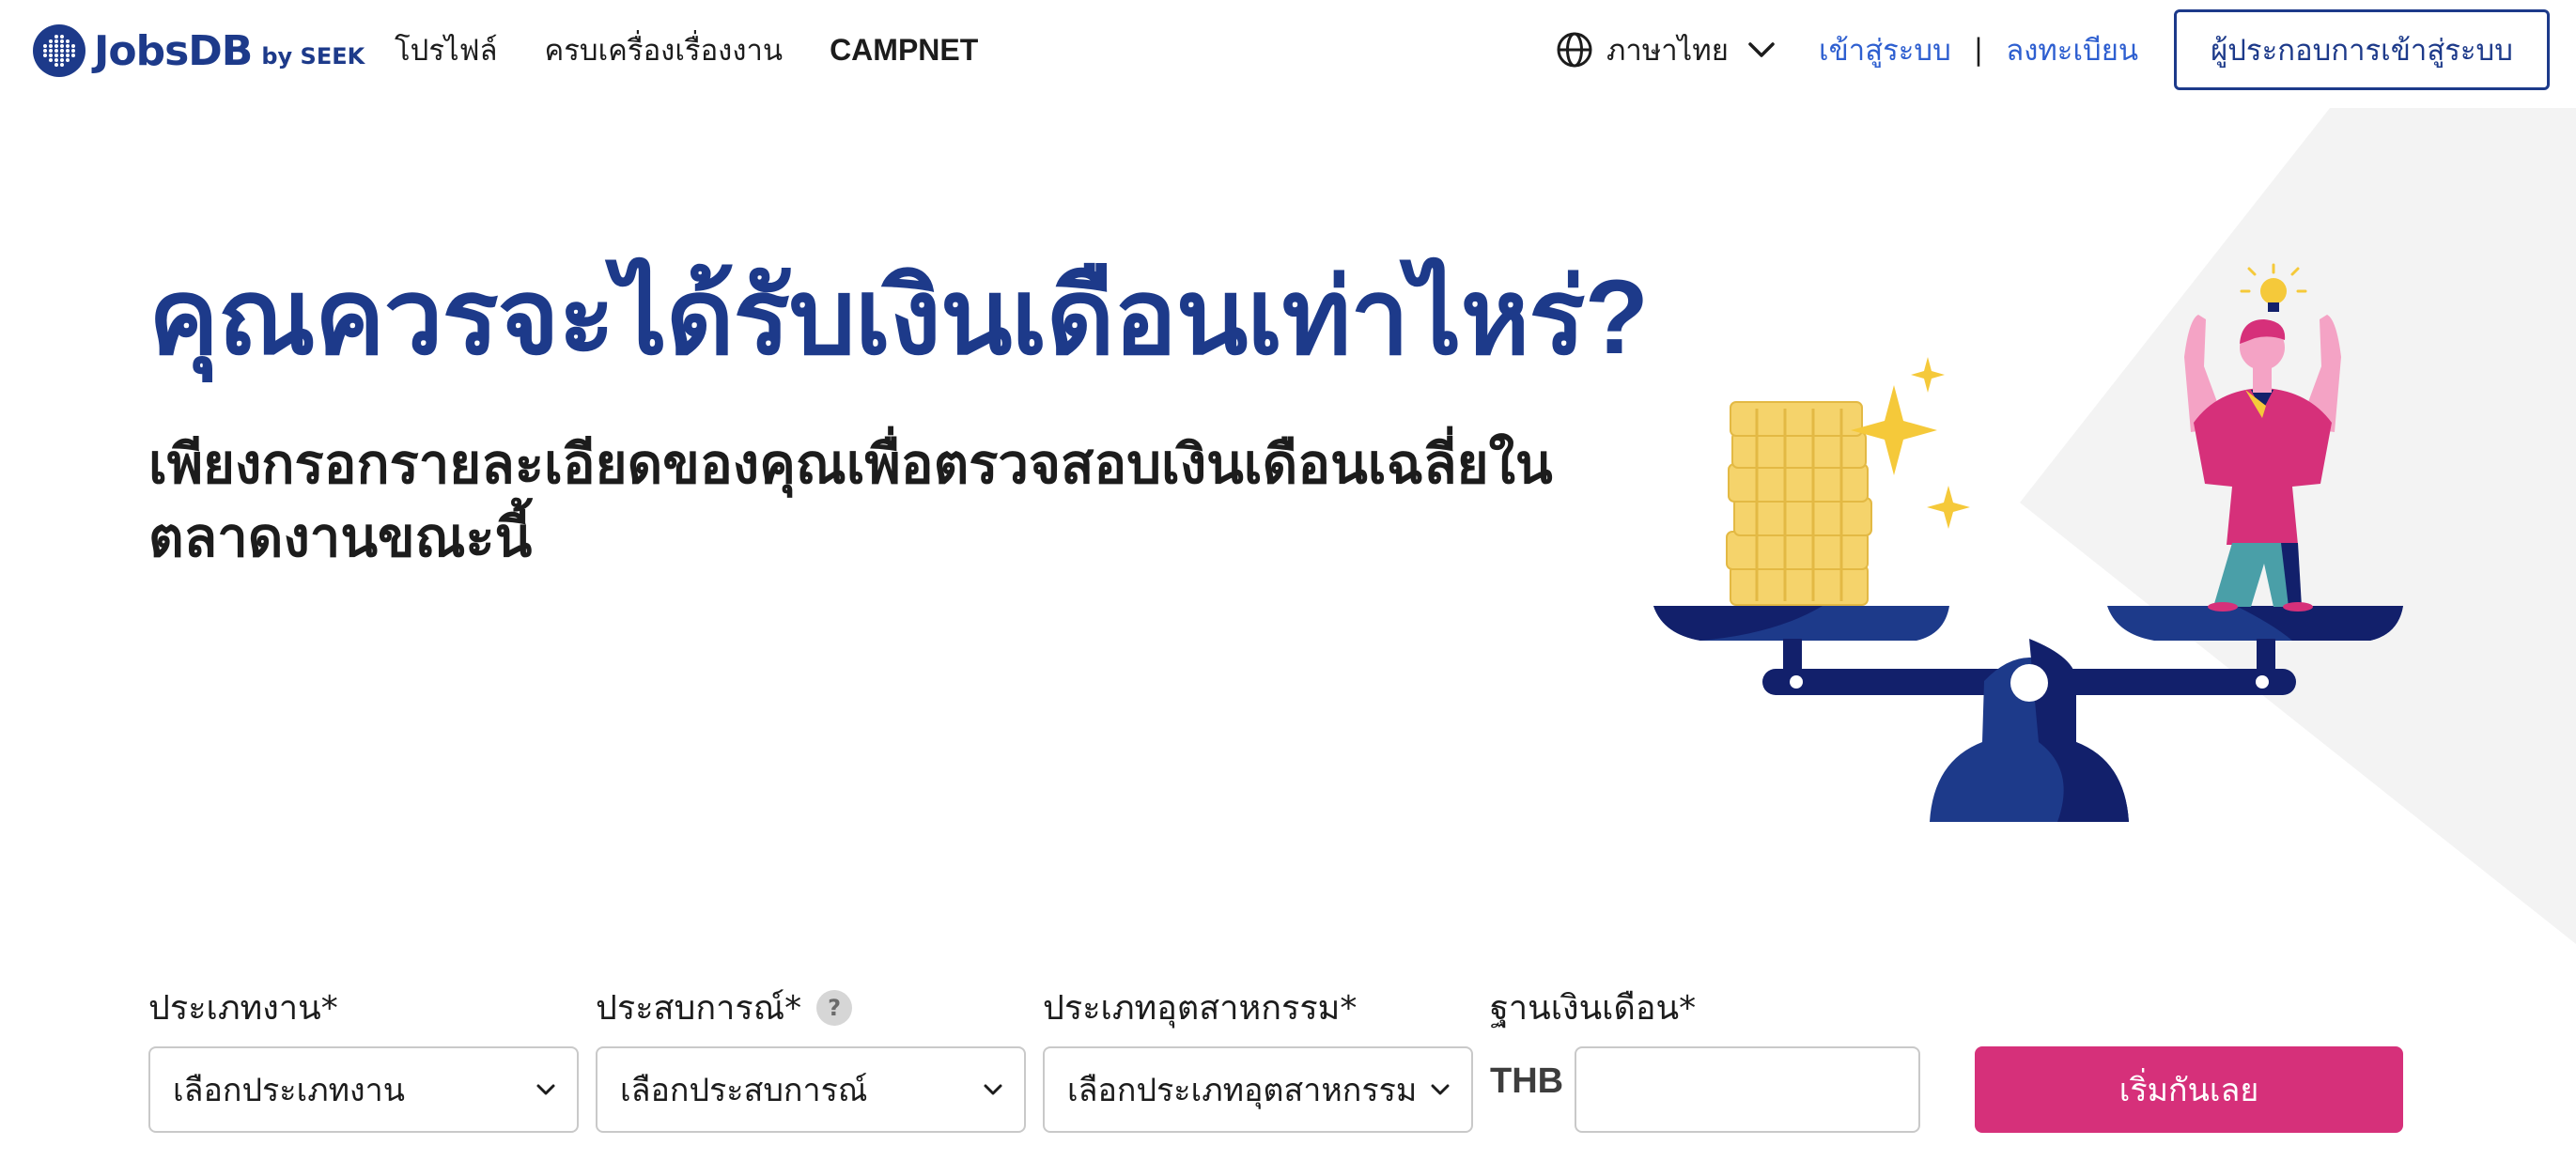 The height and width of the screenshot is (1161, 2576). What do you see at coordinates (1747, 1089) in the screenshot?
I see `base-salary-input` at bounding box center [1747, 1089].